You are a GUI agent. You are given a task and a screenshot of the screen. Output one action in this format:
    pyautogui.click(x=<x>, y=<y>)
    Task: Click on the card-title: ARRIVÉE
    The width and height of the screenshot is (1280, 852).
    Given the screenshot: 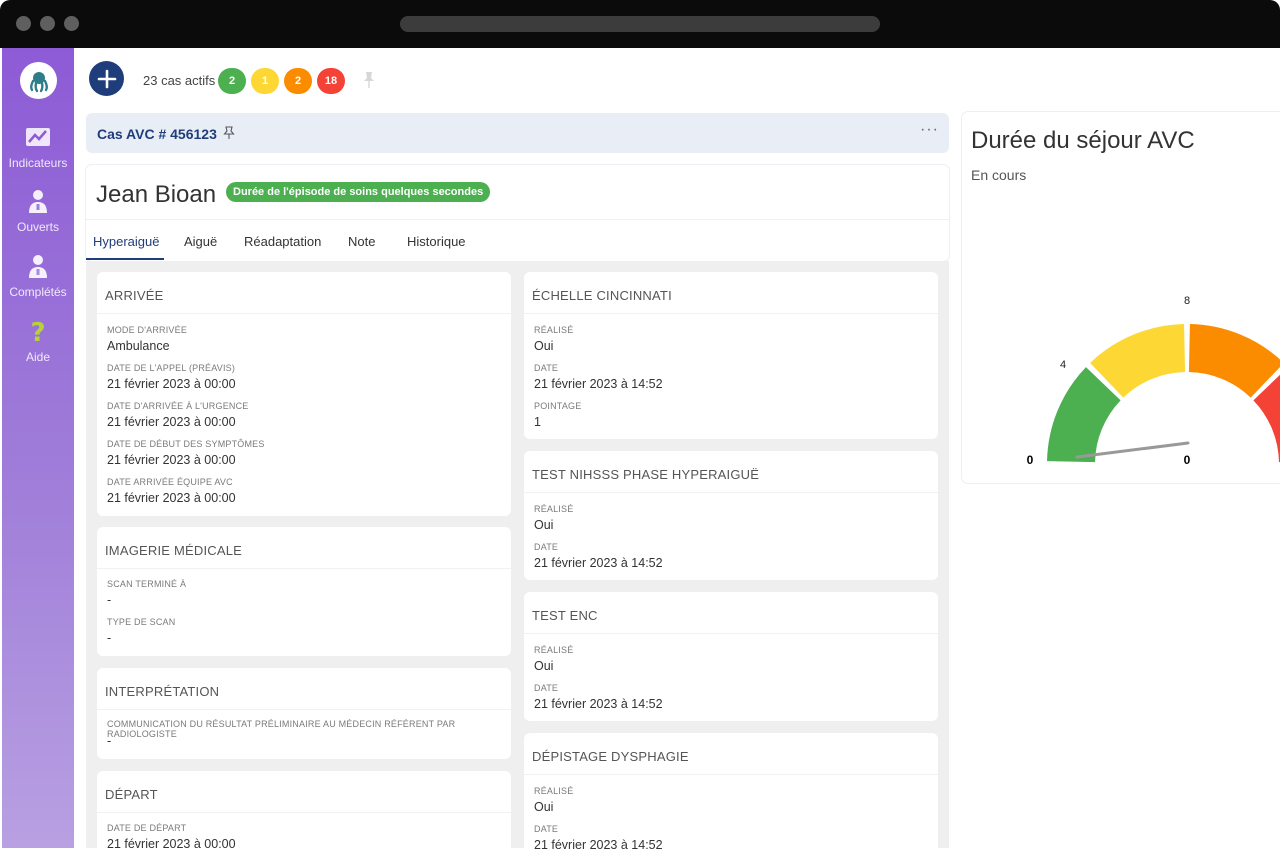 What is the action you would take?
    pyautogui.click(x=134, y=295)
    